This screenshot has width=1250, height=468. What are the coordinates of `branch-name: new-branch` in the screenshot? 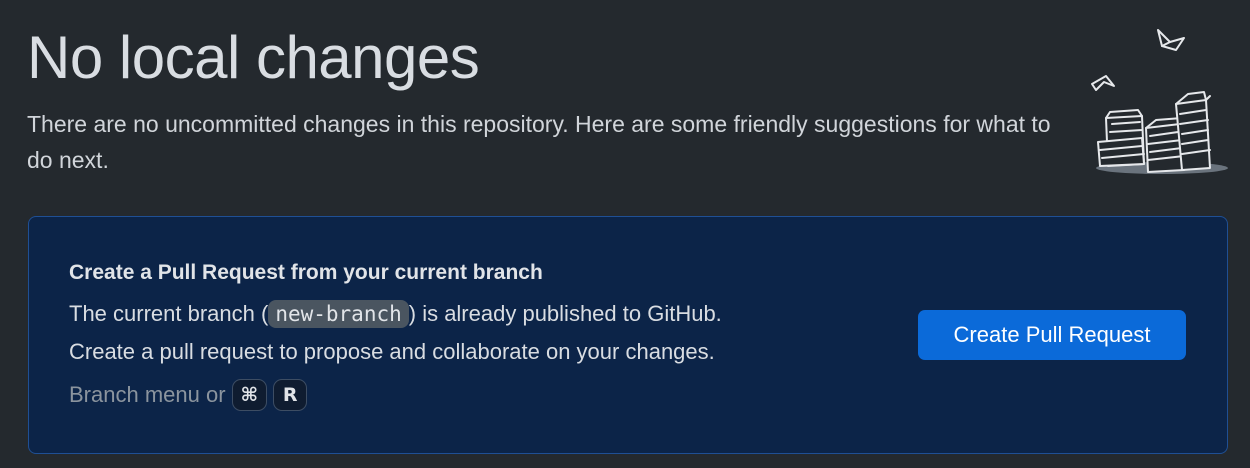 It's located at (338, 314).